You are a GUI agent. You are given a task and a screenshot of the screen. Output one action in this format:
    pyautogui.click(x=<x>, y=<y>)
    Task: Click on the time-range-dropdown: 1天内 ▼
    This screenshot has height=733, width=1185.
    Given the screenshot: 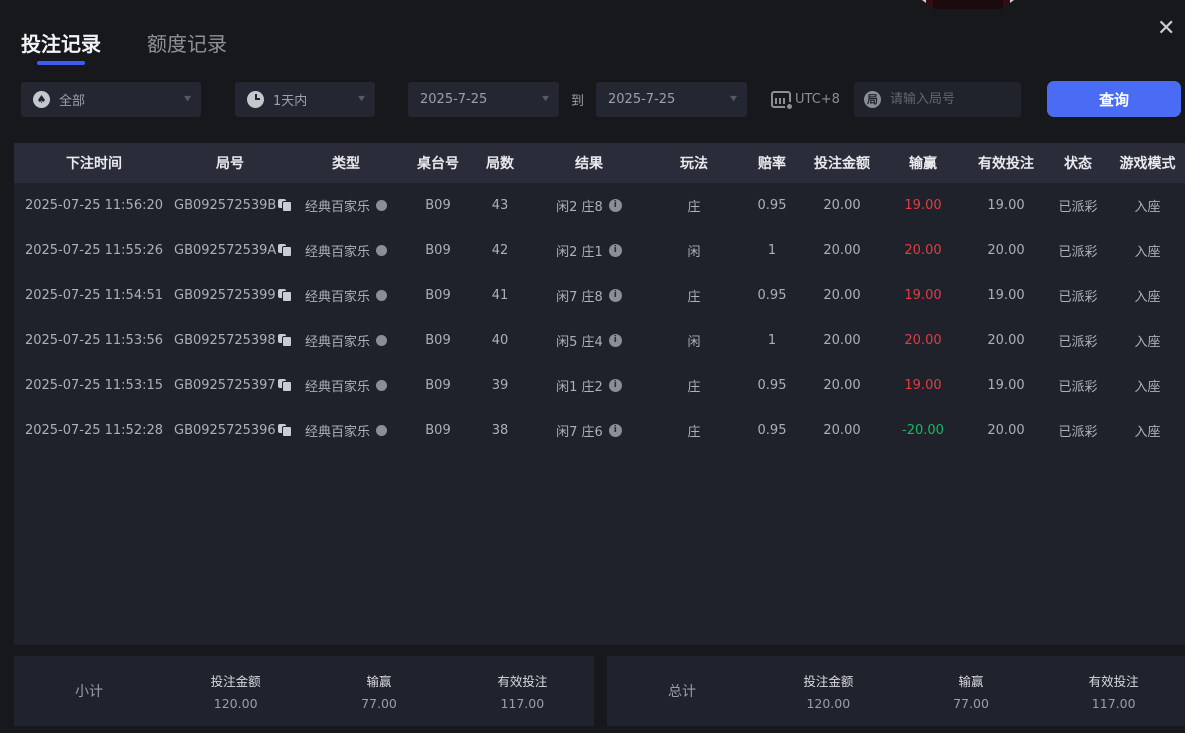 What is the action you would take?
    pyautogui.click(x=305, y=99)
    